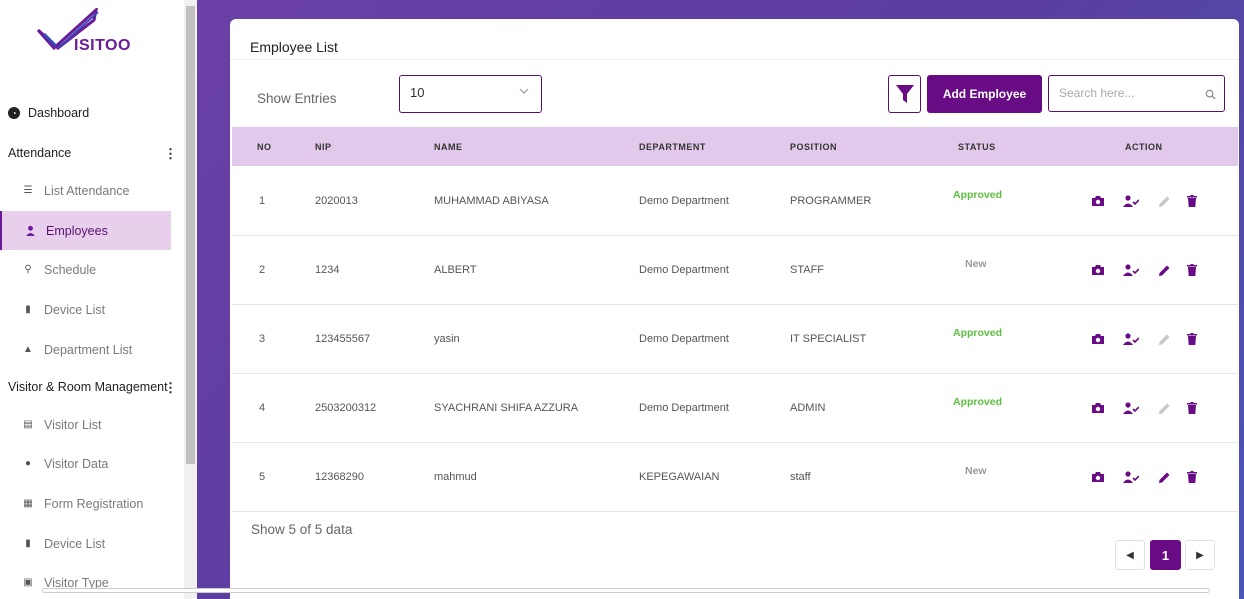 This screenshot has height=599, width=1244. What do you see at coordinates (448, 146) in the screenshot?
I see `col-name: NAME` at bounding box center [448, 146].